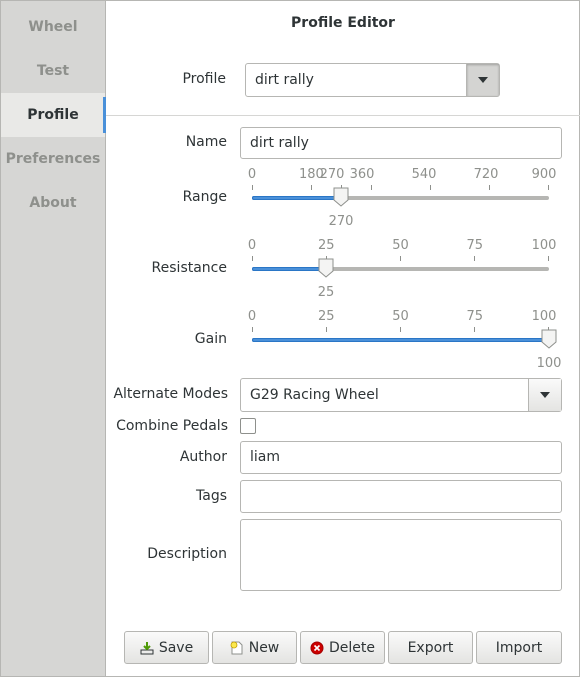  Describe the element at coordinates (401, 395) in the screenshot. I see `alternate-modes-combo: G29 Racing Wheel` at that location.